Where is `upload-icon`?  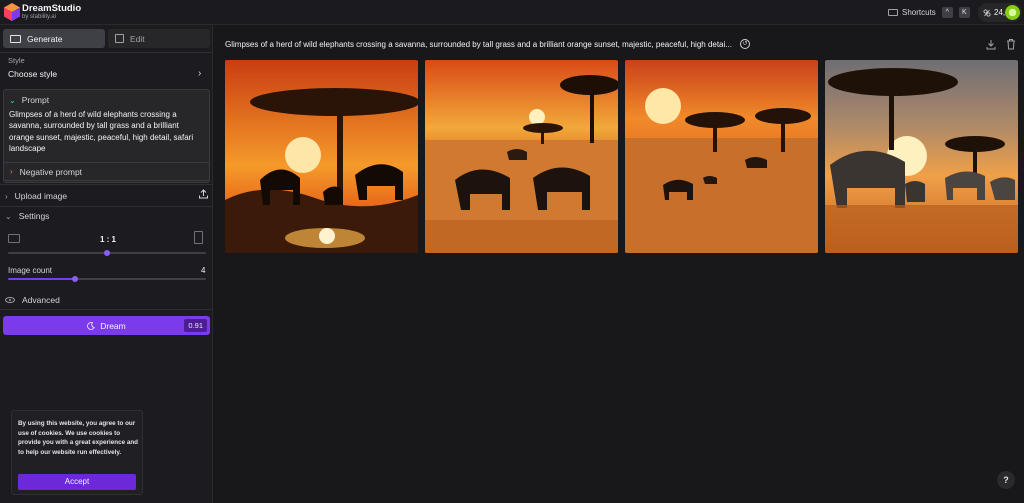 upload-icon is located at coordinates (203, 194).